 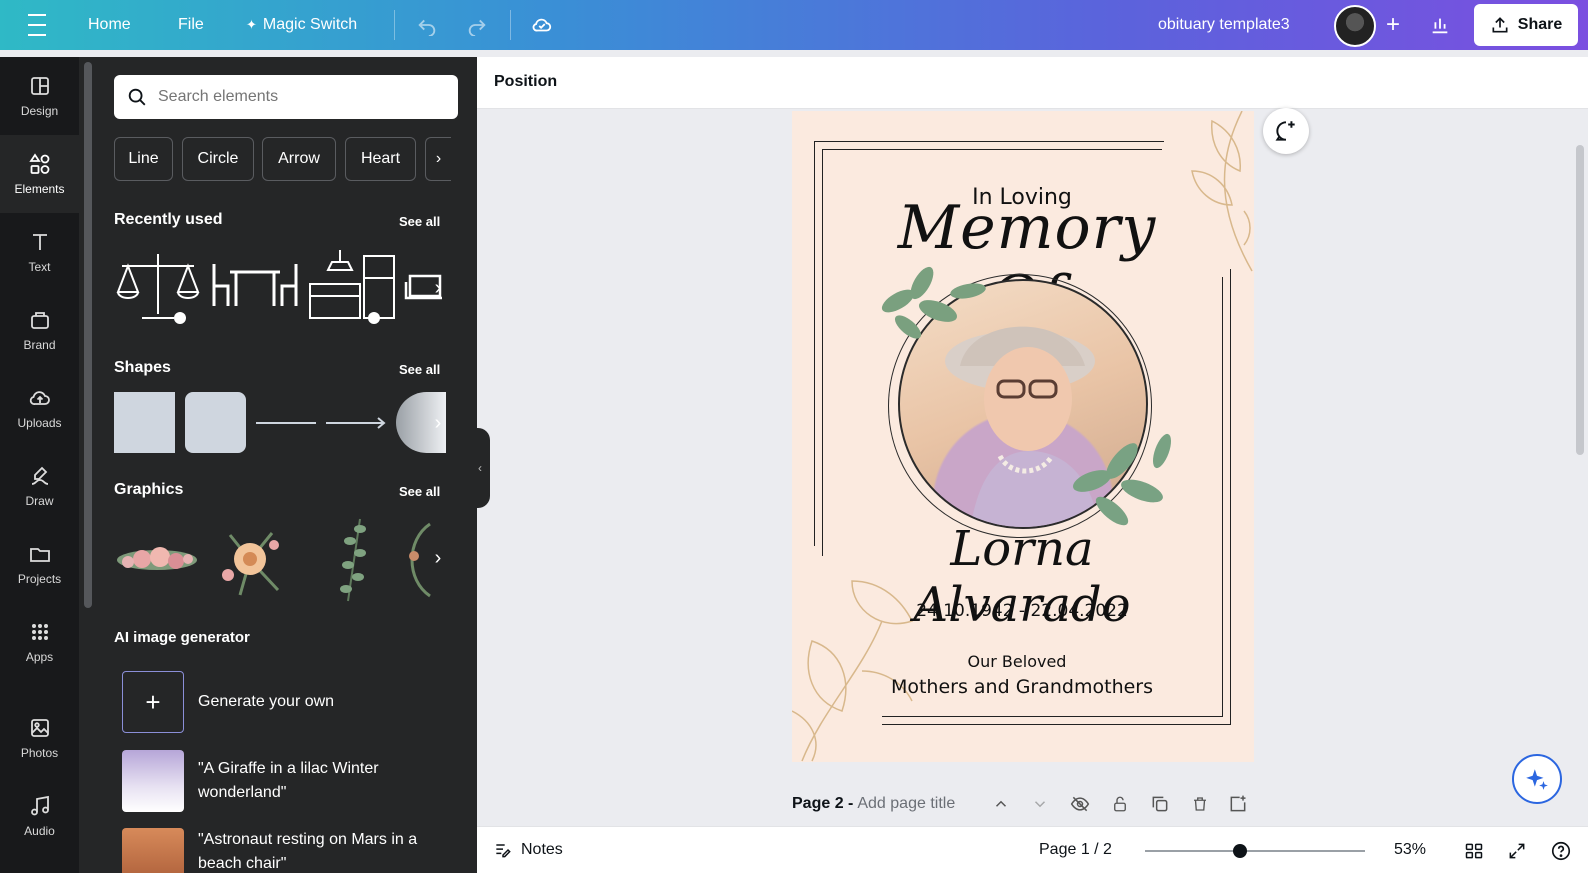 I want to click on grid-view-icon, so click(x=1474, y=851).